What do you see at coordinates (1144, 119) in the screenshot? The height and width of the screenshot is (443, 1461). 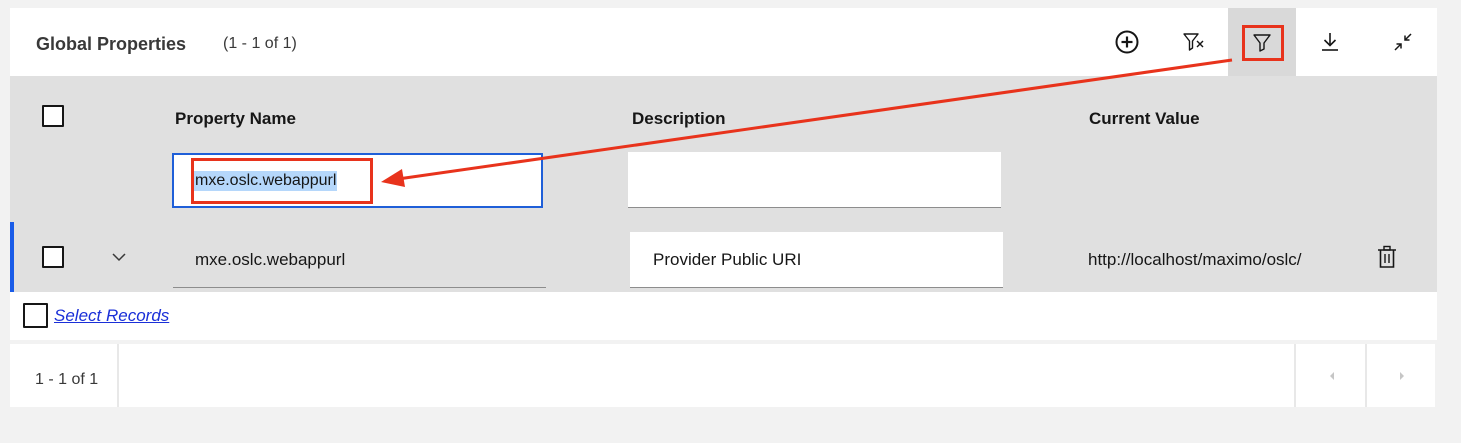 I see `column-header-current-value: Current Value` at bounding box center [1144, 119].